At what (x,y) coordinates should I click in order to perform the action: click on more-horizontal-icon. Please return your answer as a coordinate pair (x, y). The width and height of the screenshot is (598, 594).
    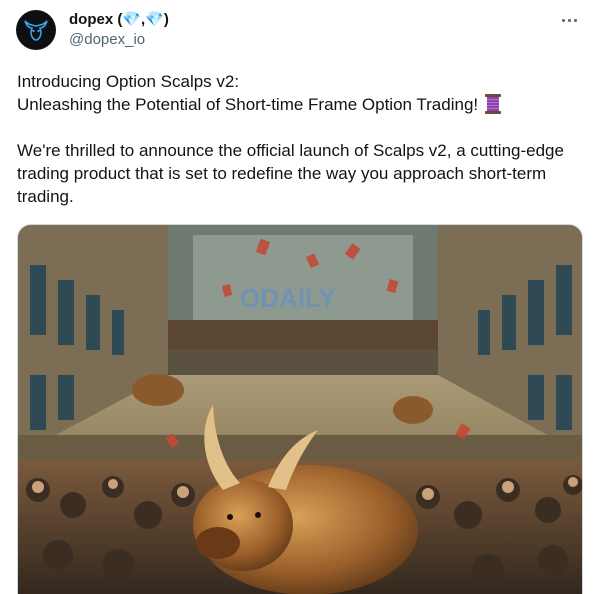
    Looking at the image, I should click on (563, 20).